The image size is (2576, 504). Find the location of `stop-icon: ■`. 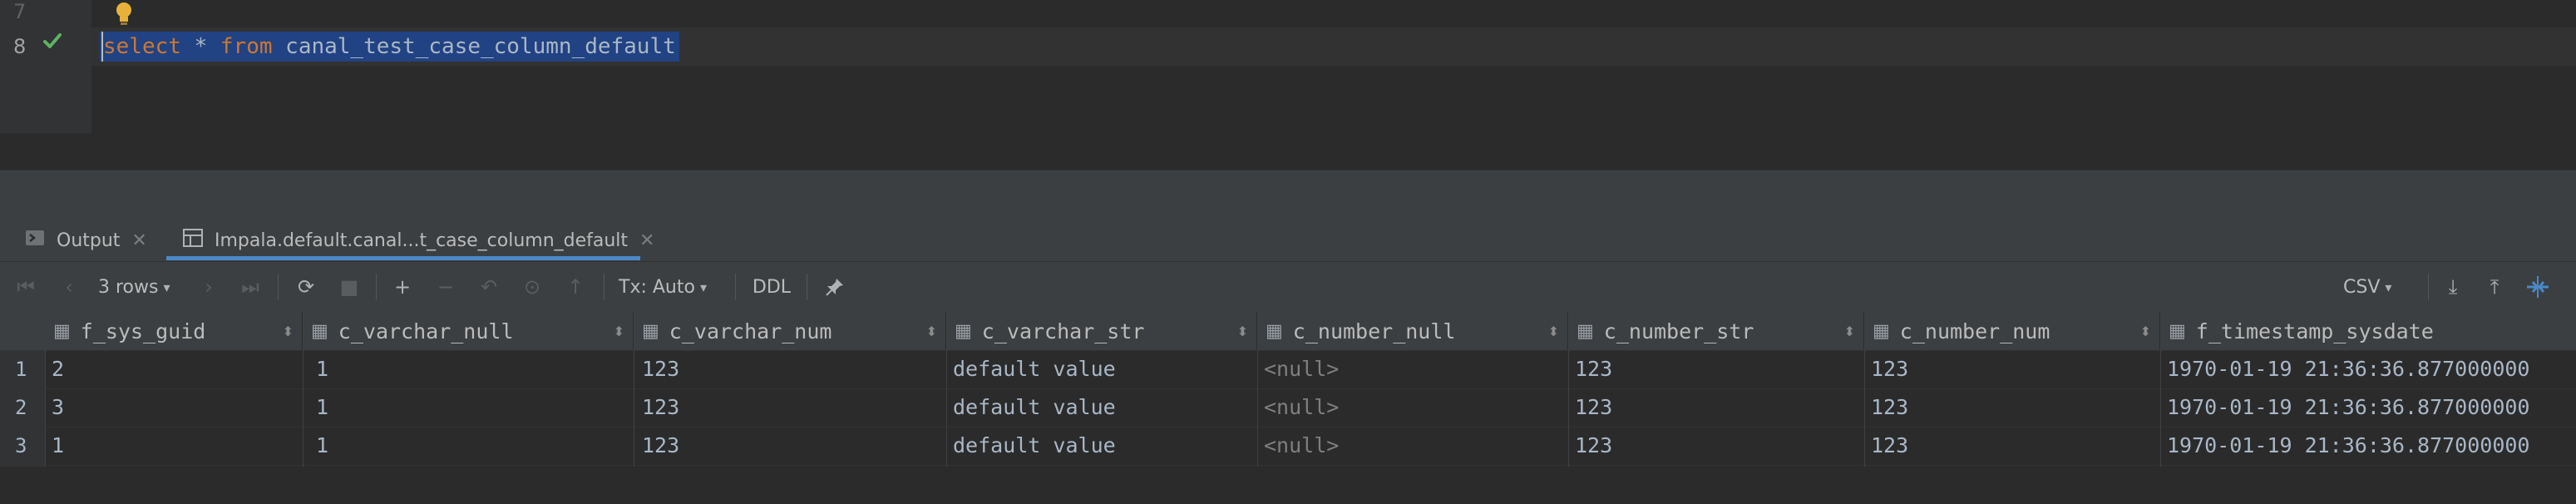

stop-icon: ■ is located at coordinates (349, 287).